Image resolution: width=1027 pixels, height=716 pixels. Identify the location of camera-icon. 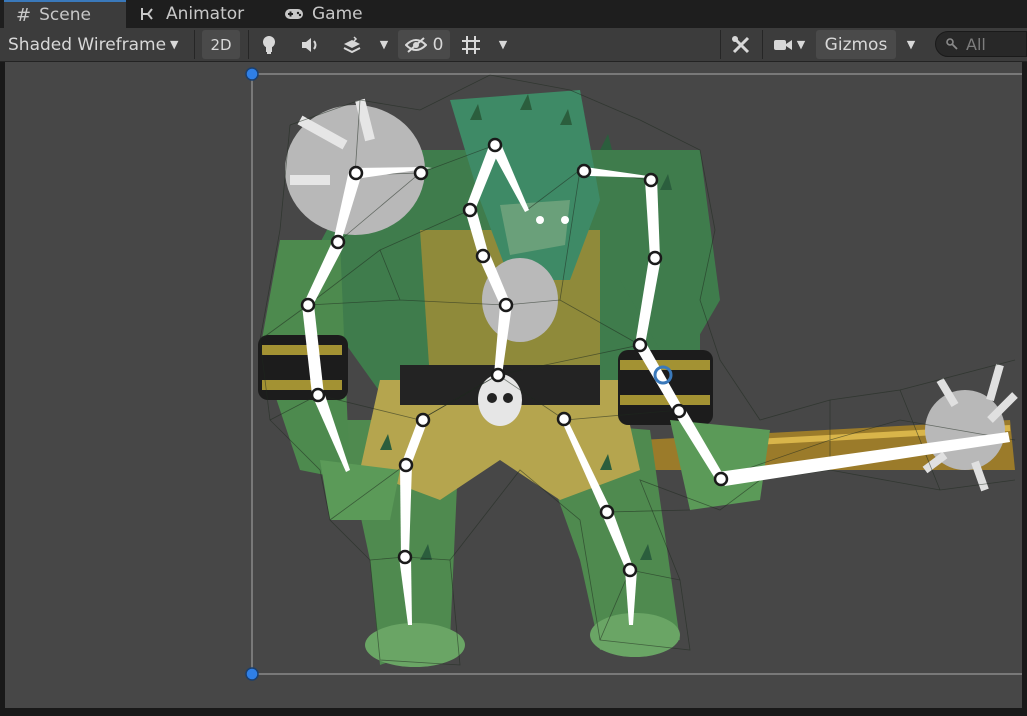
(782, 44).